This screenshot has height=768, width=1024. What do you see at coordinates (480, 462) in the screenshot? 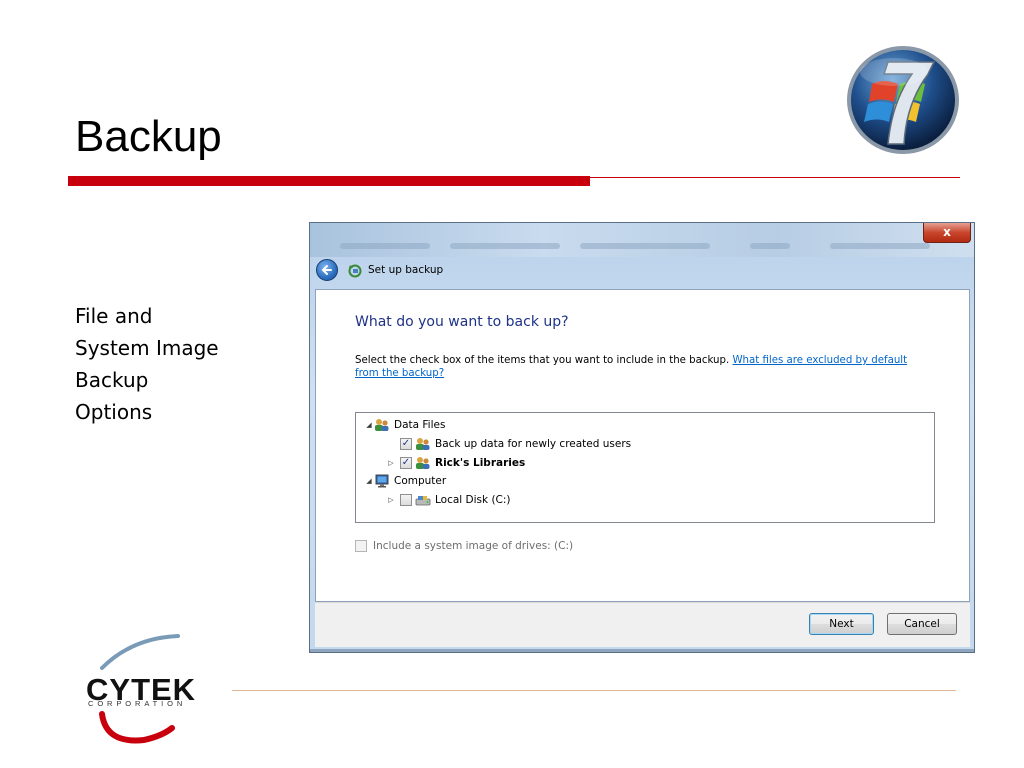
I see `tree-item-label: Rick's Libraries` at bounding box center [480, 462].